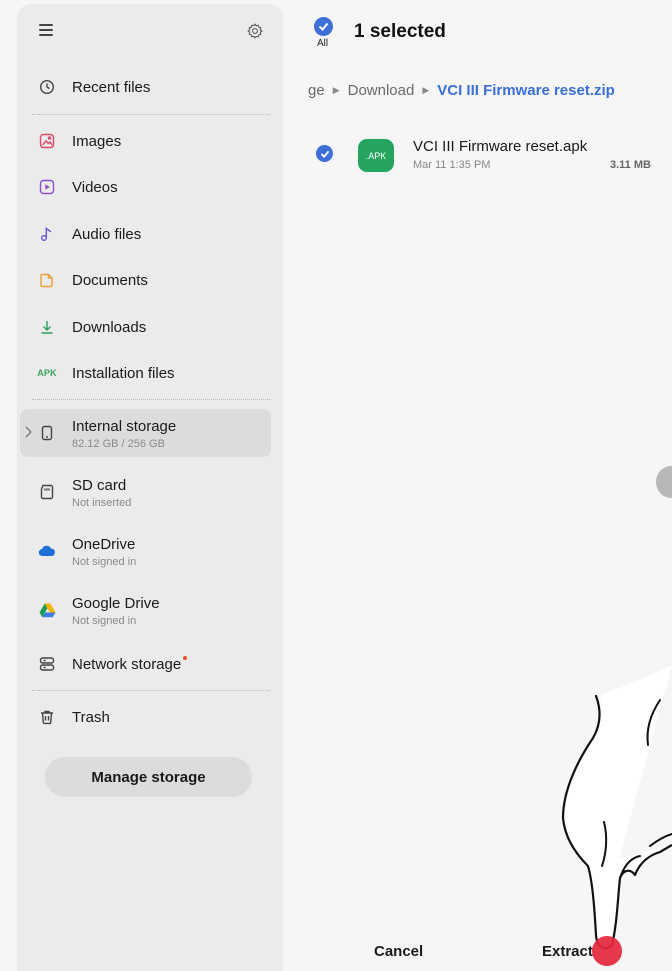 This screenshot has height=971, width=672. What do you see at coordinates (47, 141) in the screenshot?
I see `image-icon` at bounding box center [47, 141].